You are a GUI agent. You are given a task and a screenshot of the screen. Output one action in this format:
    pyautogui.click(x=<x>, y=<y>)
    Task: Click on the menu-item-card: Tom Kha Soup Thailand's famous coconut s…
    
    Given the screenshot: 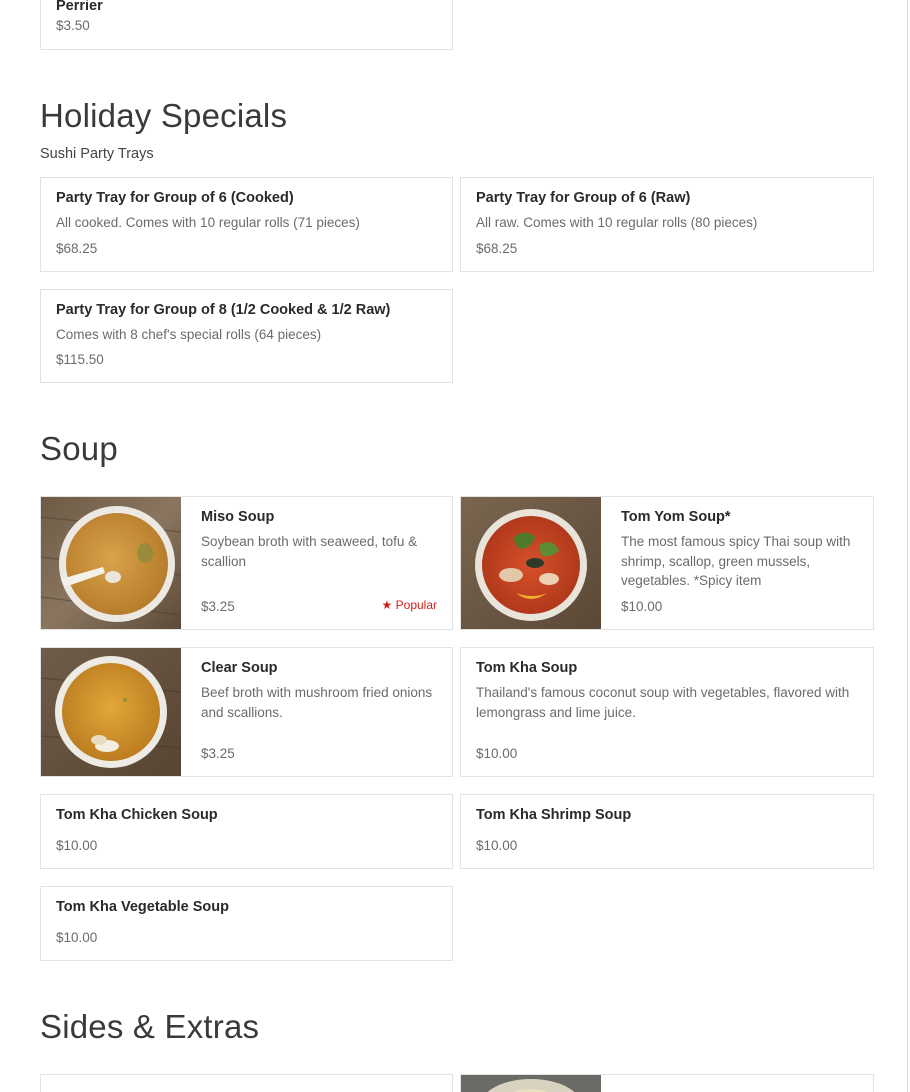 What is the action you would take?
    pyautogui.click(x=667, y=712)
    